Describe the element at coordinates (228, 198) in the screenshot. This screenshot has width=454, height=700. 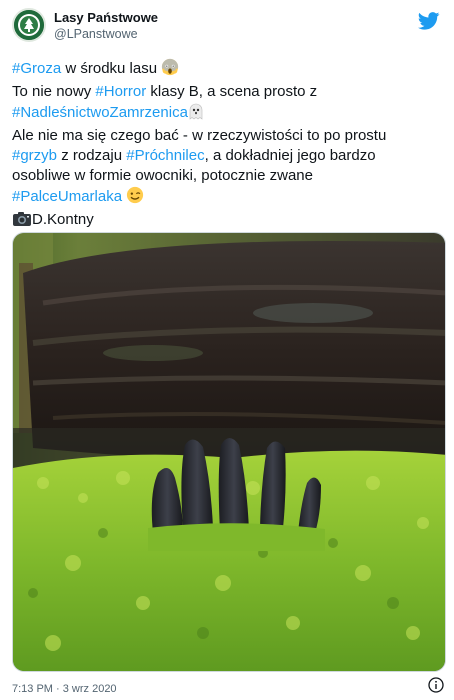
I see `tweet-line-7: #PalceUmarlaka` at that location.